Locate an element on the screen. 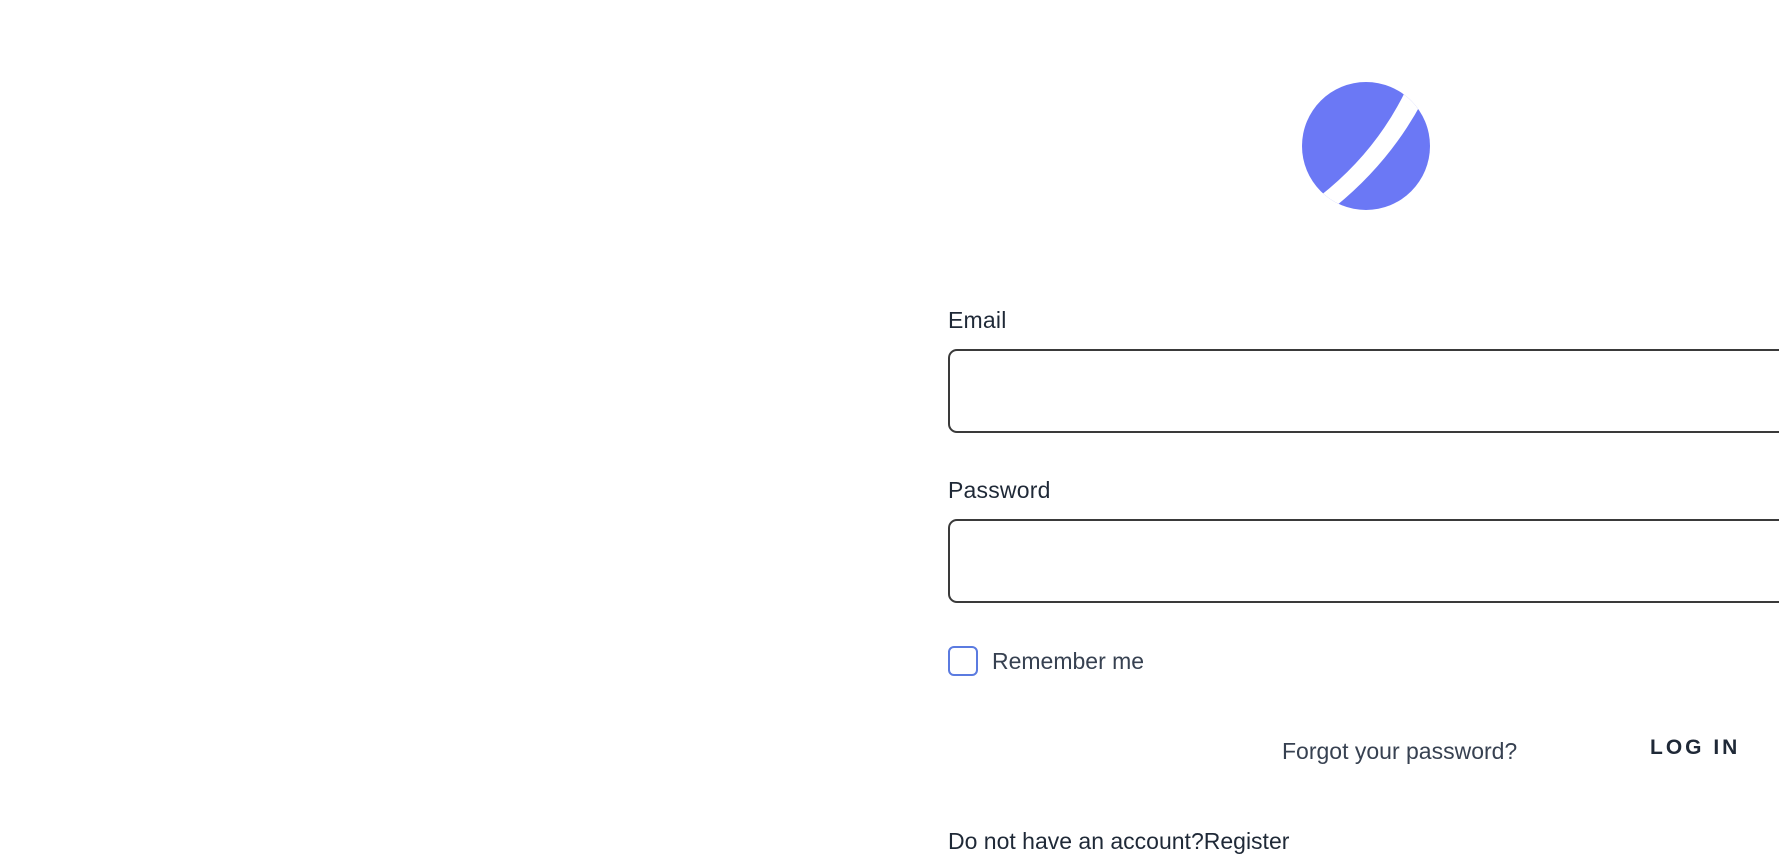  register-link: Register is located at coordinates (1247, 841).